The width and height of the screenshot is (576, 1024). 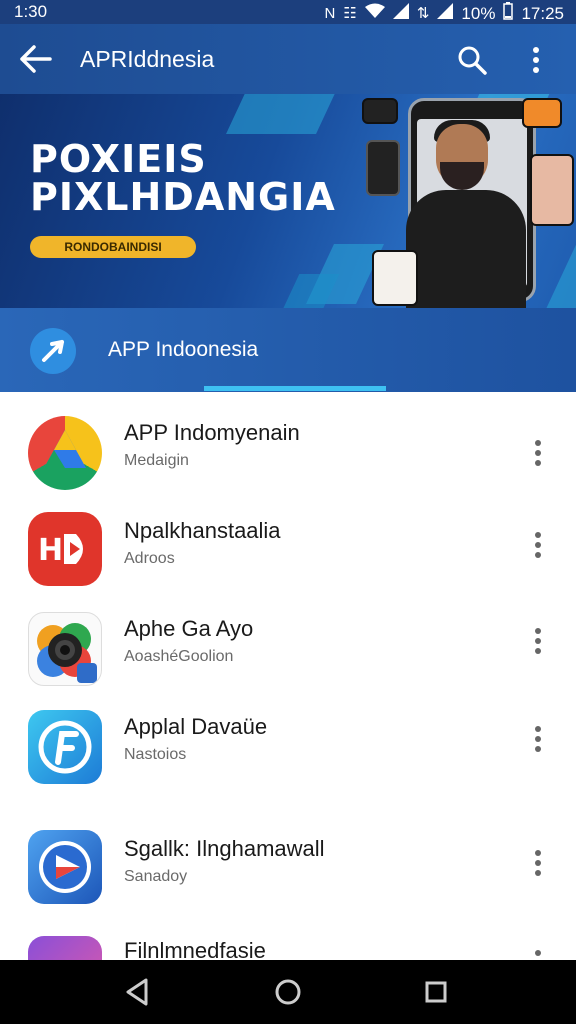 I want to click on nav-back-icon, so click(x=137, y=992).